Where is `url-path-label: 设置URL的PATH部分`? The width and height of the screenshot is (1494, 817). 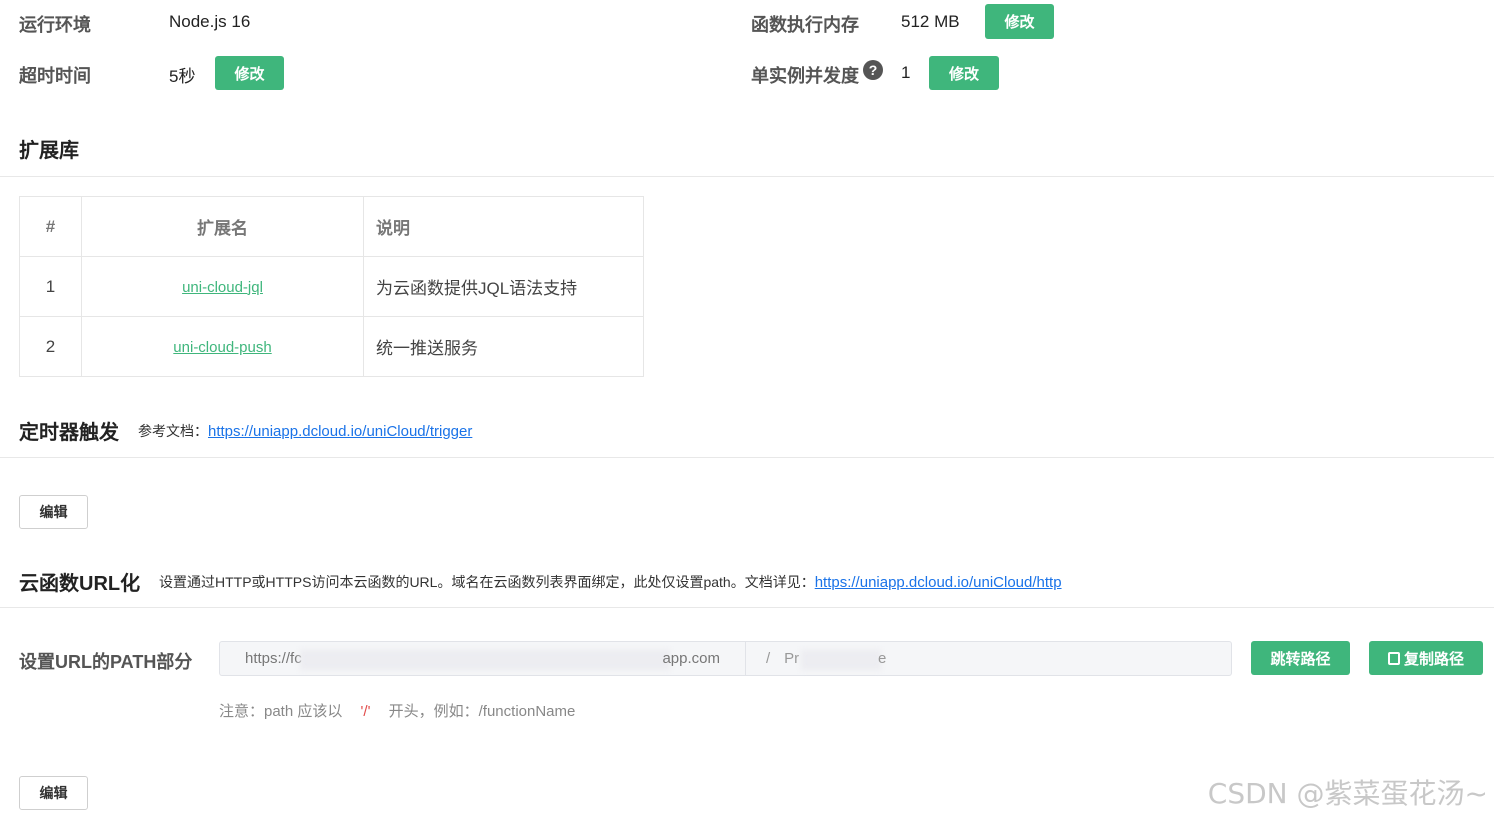
url-path-label: 设置URL的PATH部分 is located at coordinates (106, 662).